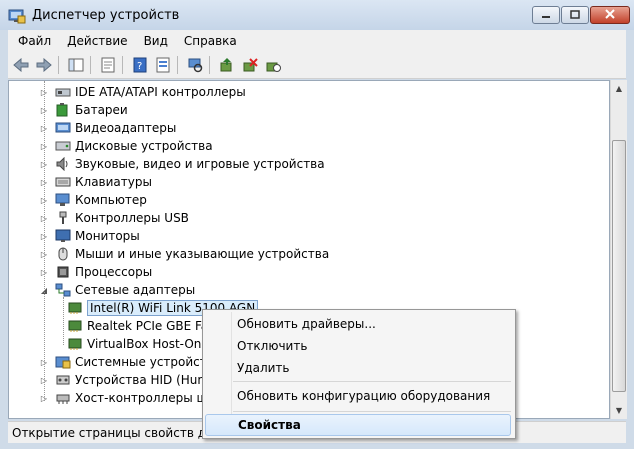 The height and width of the screenshot is (449, 634). What do you see at coordinates (106, 15) in the screenshot?
I see `window-title: Диспетчер устройств` at bounding box center [106, 15].